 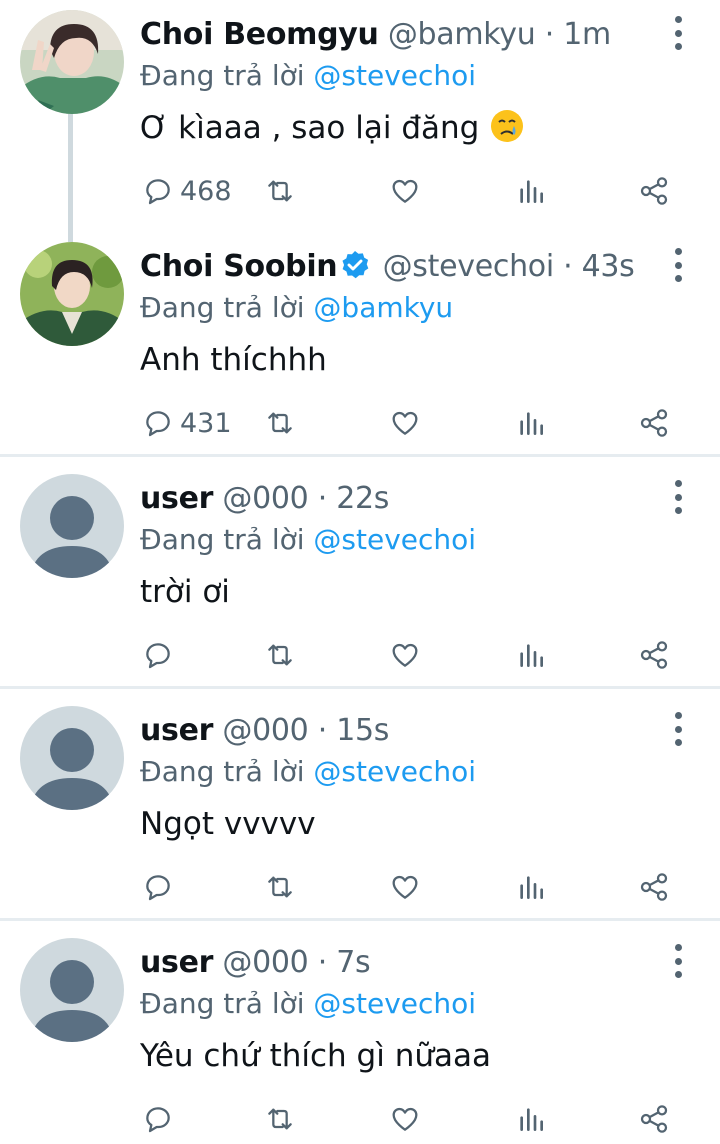 I want to click on user-handle: @stevechoi, so click(x=469, y=266).